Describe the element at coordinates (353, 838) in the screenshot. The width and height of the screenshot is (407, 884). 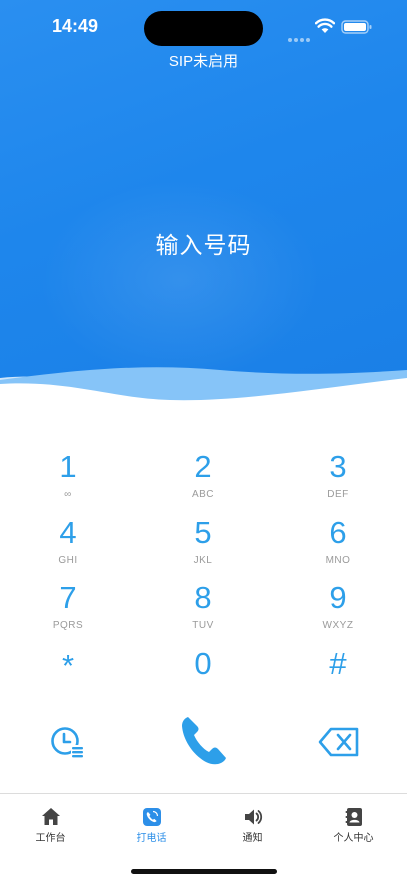
I see `tab-label: 个人中心` at that location.